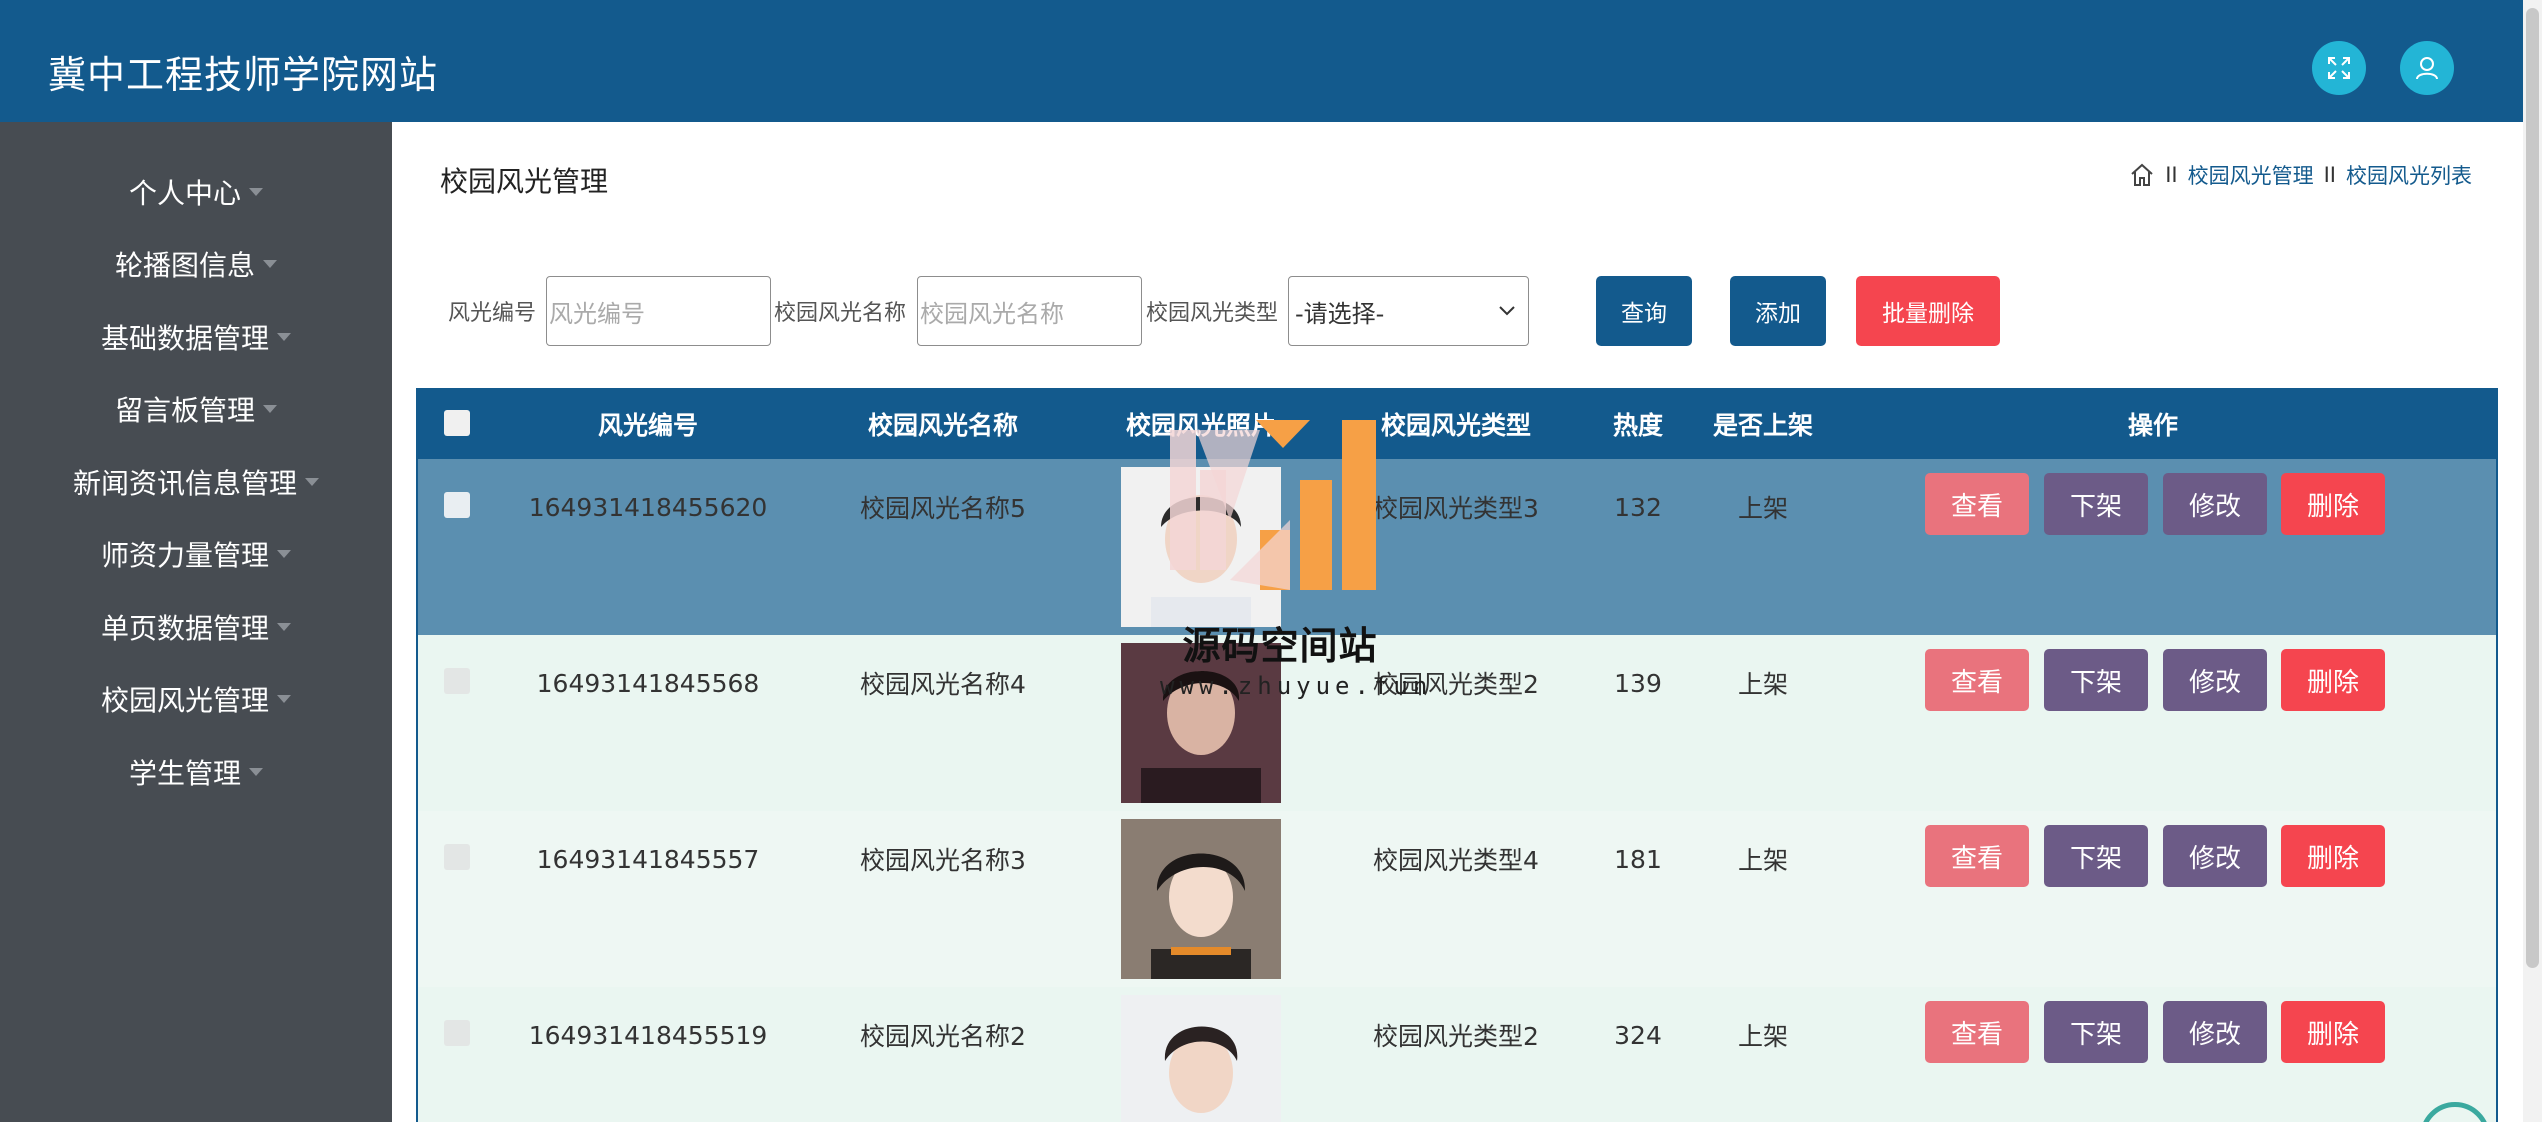 Image resolution: width=2542 pixels, height=1122 pixels. I want to click on sidebar-item-news: 新闻资讯信息管理, so click(196, 482).